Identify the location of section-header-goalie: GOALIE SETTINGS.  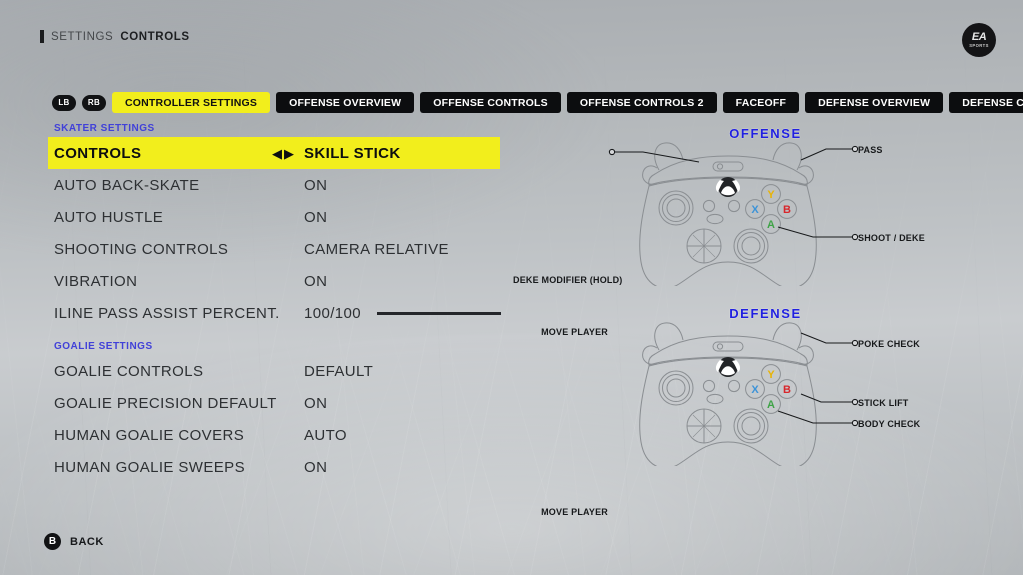
(103, 346).